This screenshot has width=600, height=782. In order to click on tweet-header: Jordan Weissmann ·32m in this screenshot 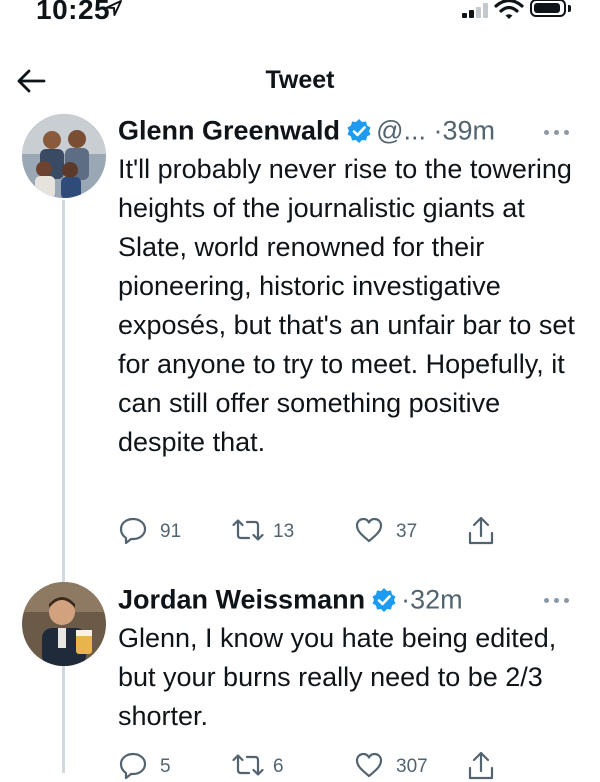, I will do `click(290, 600)`.